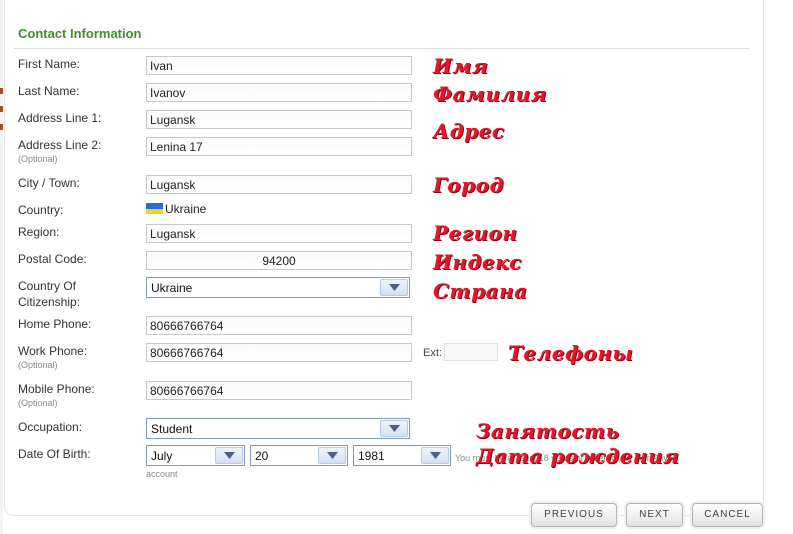 The image size is (793, 534). Describe the element at coordinates (469, 131) in the screenshot. I see `annotation-address: Адрес` at that location.